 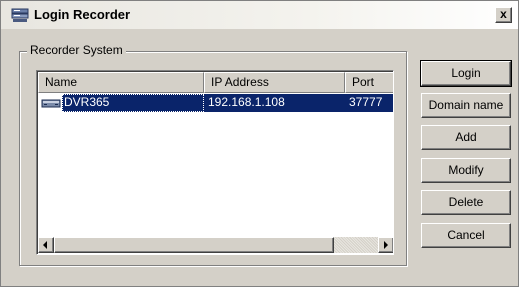 I want to click on cell-ip-address: 192.168.1.108, so click(x=274, y=103).